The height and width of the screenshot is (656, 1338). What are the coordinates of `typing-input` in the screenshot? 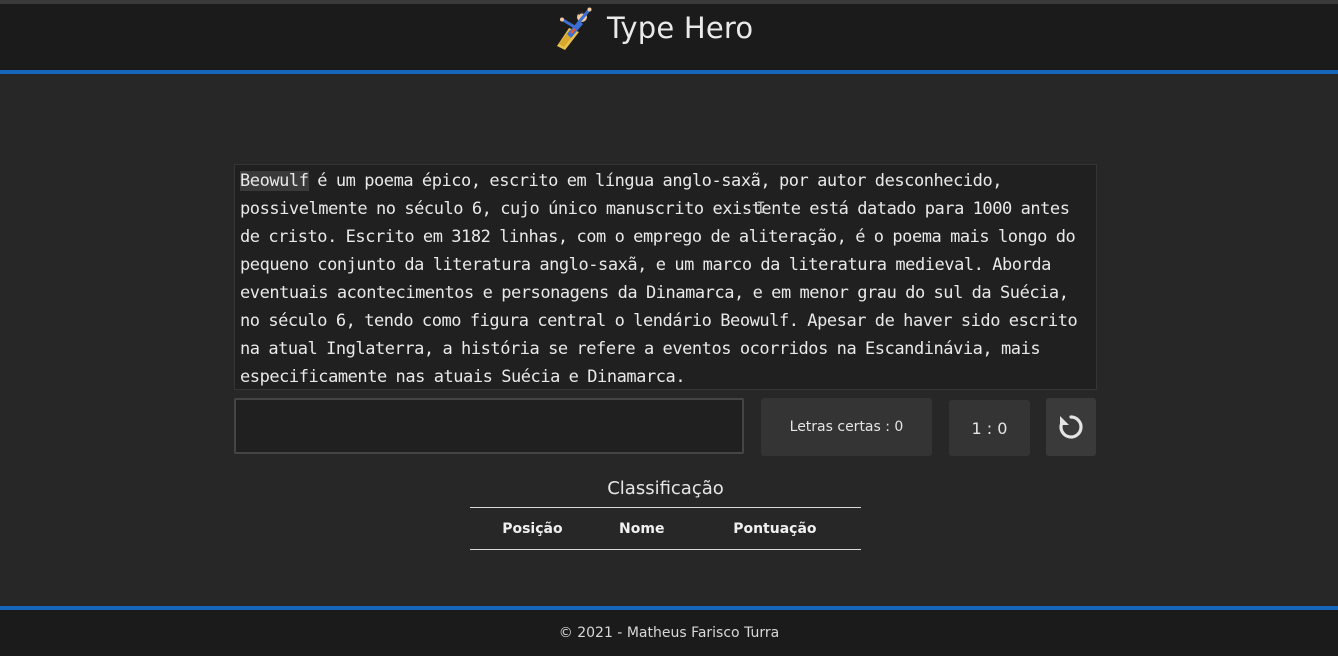 It's located at (489, 426).